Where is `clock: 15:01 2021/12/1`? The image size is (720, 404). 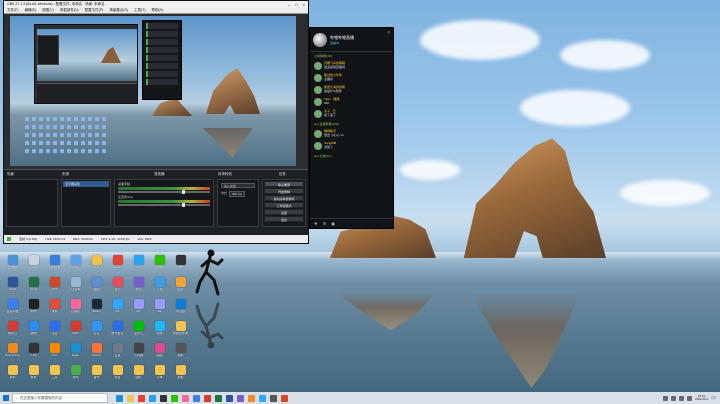 clock: 15:01 2021/12/1 is located at coordinates (701, 398).